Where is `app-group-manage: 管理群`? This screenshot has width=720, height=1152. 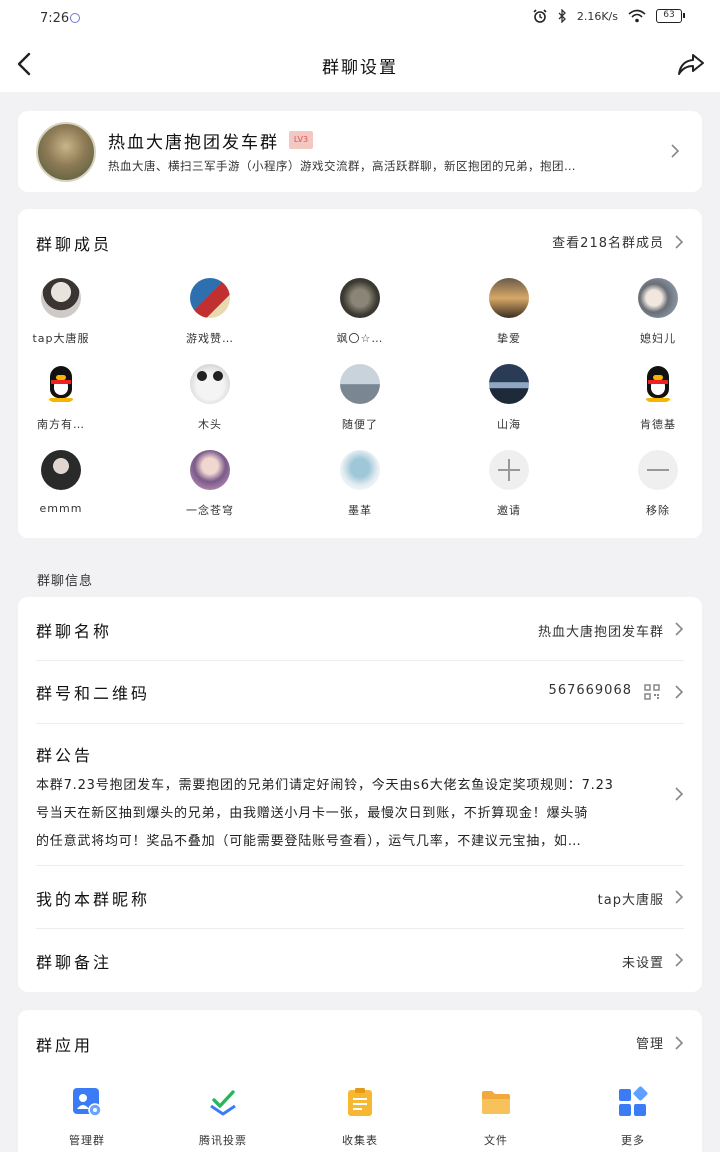
app-group-manage: 管理群 is located at coordinates (87, 1117).